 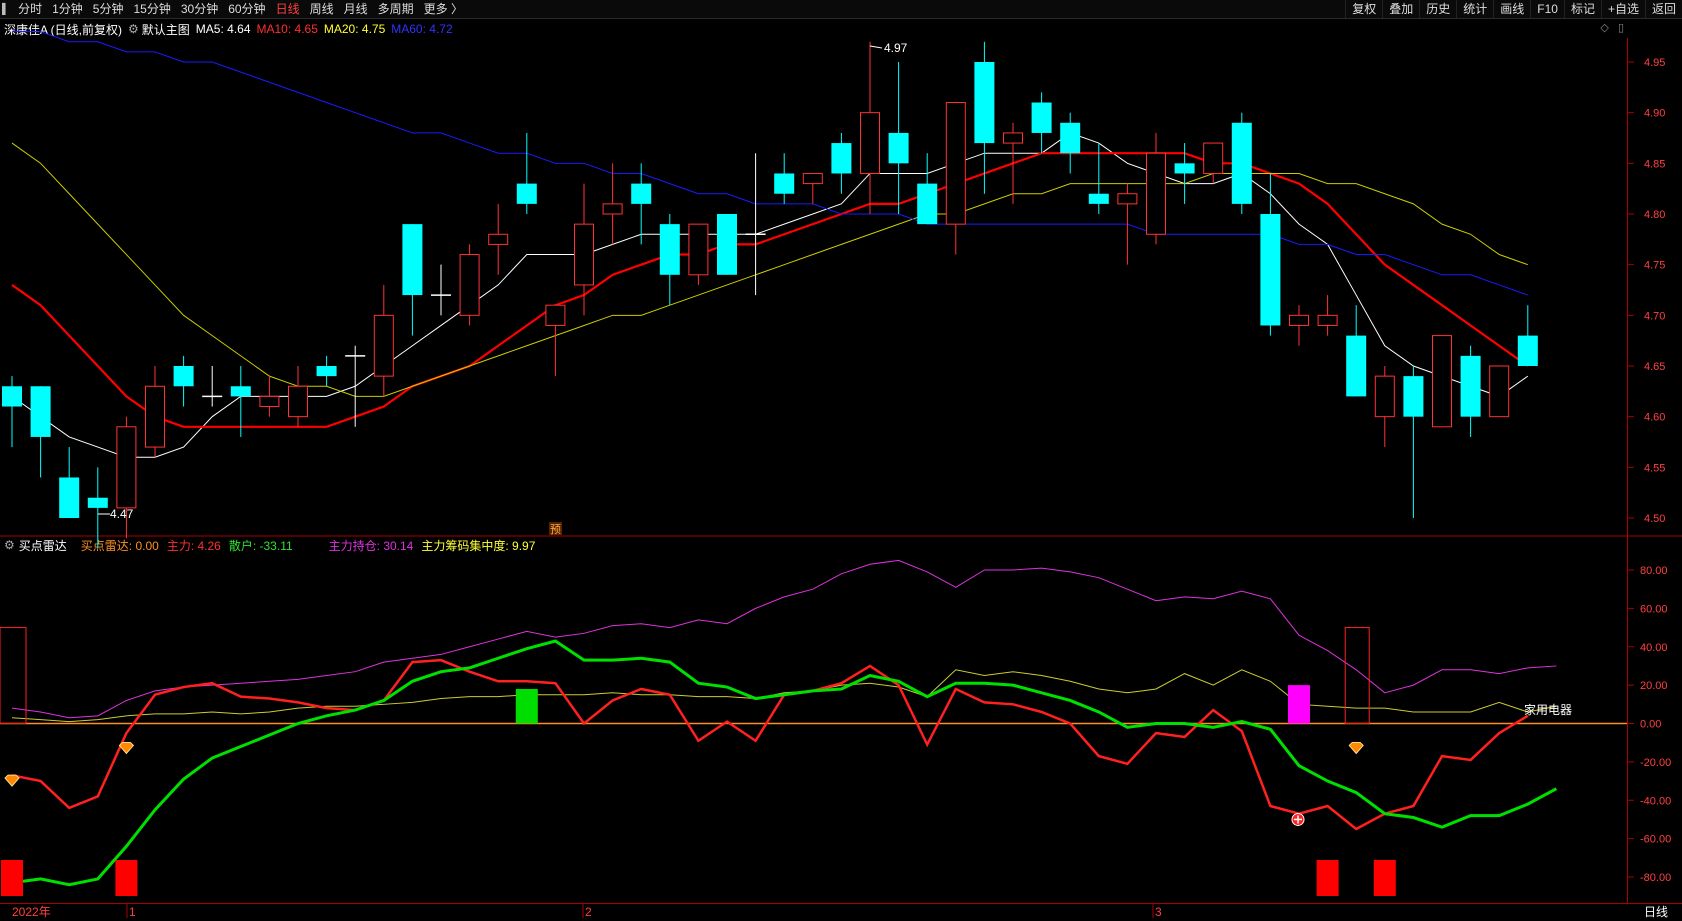 What do you see at coordinates (443, 9) in the screenshot?
I see `tab-10: 更多 〉` at bounding box center [443, 9].